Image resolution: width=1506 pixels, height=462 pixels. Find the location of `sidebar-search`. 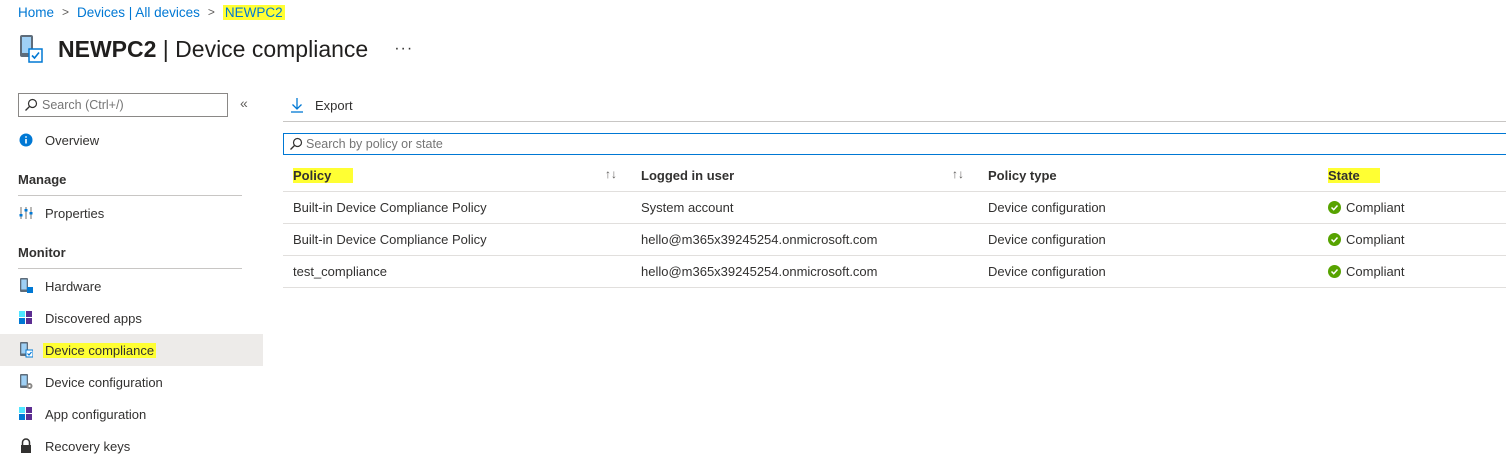

sidebar-search is located at coordinates (123, 105).